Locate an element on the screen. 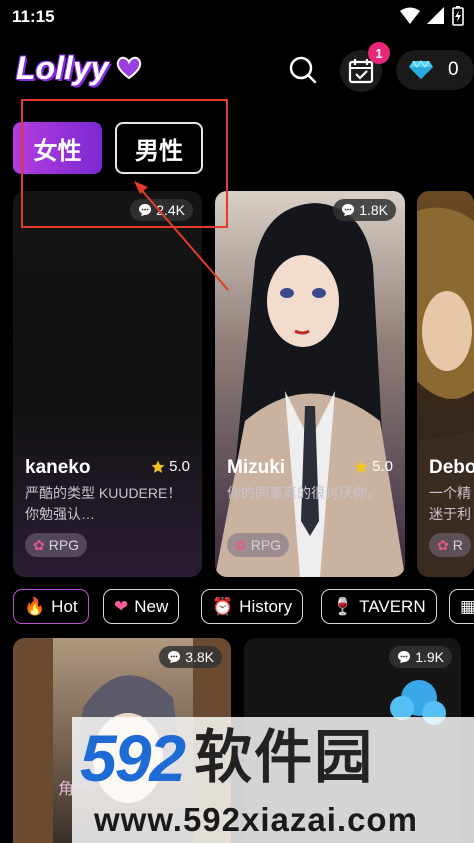 Image resolution: width=474 pixels, height=843 pixels. gem-count: 0 is located at coordinates (453, 69).